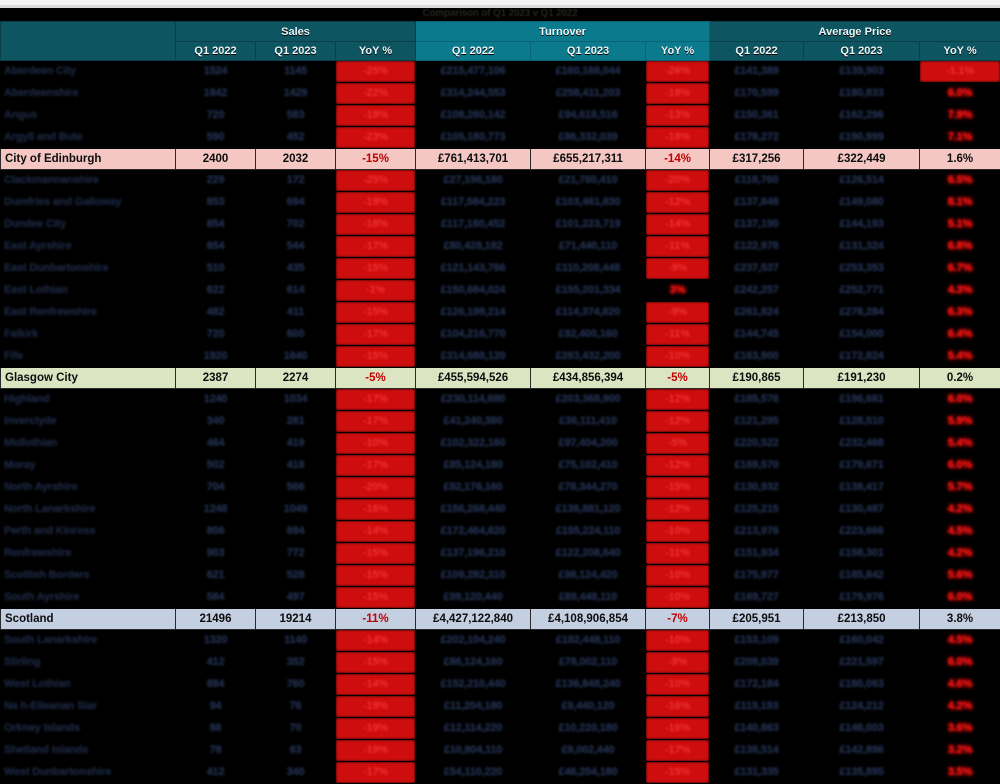 The image size is (1000, 784). What do you see at coordinates (296, 663) in the screenshot?
I see `cell-sales-q1-2023-27: 352` at bounding box center [296, 663].